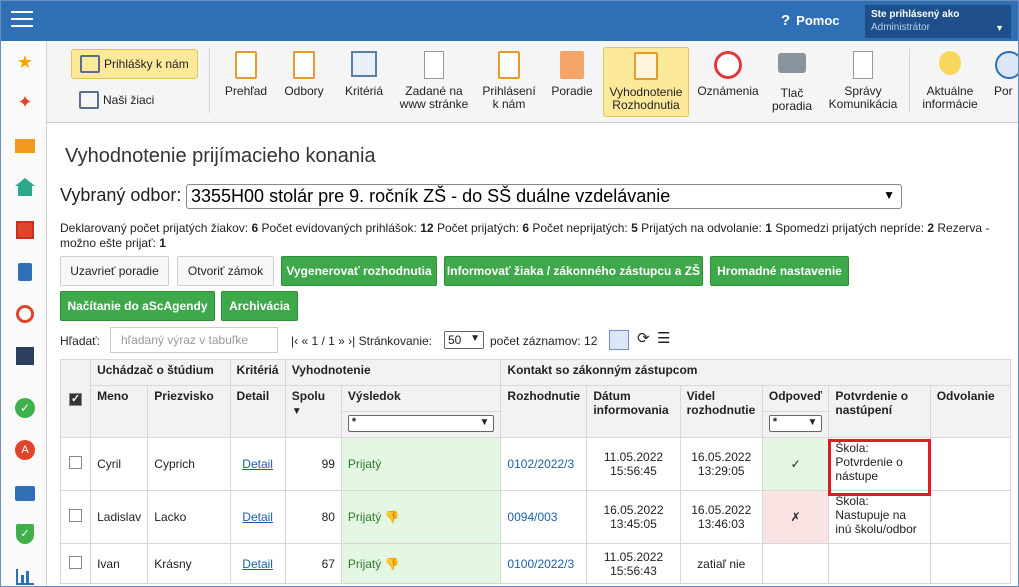 The width and height of the screenshot is (1019, 587). I want to click on toolbar-label: Zadané na www stránke, so click(434, 97).